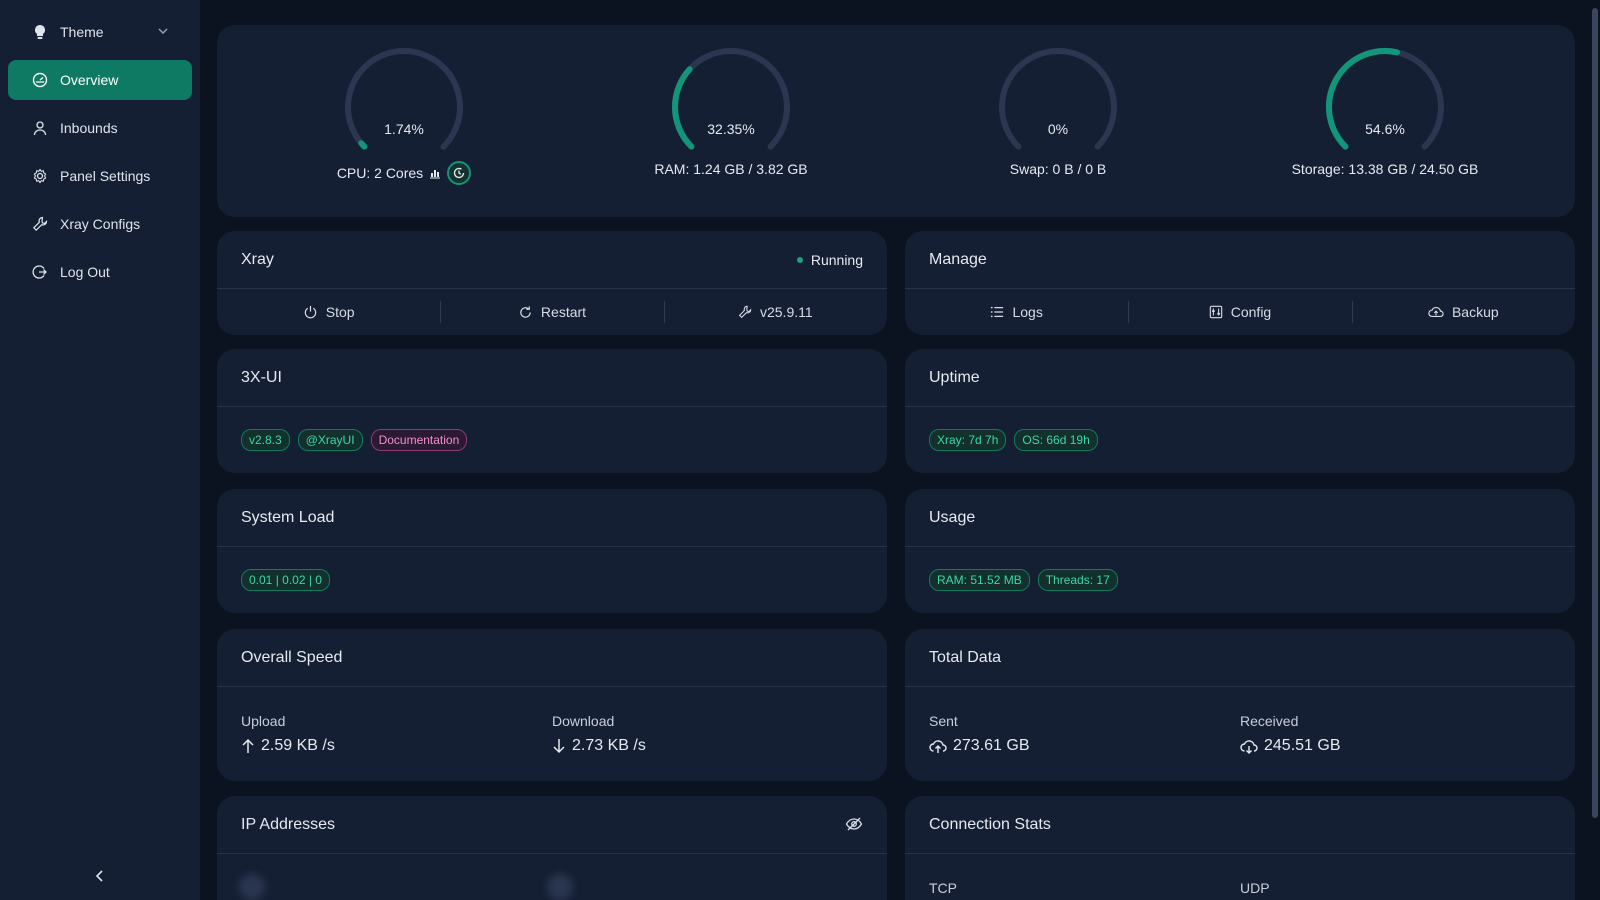  Describe the element at coordinates (854, 826) in the screenshot. I see `eye-invisible-icon` at that location.